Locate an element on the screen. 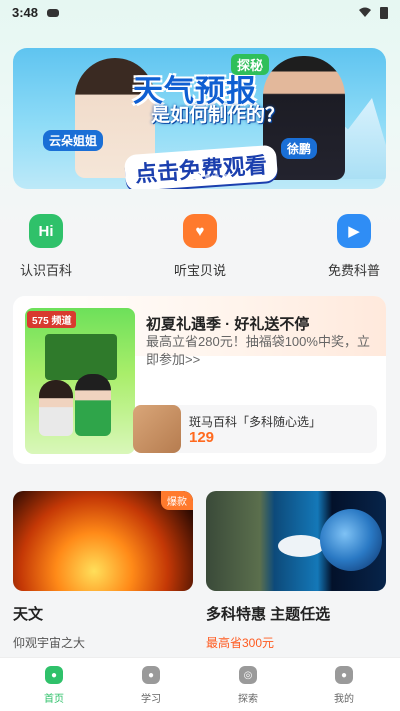 This screenshot has width=400, height=711. host-left-name: 云朵姐姐 is located at coordinates (73, 140).